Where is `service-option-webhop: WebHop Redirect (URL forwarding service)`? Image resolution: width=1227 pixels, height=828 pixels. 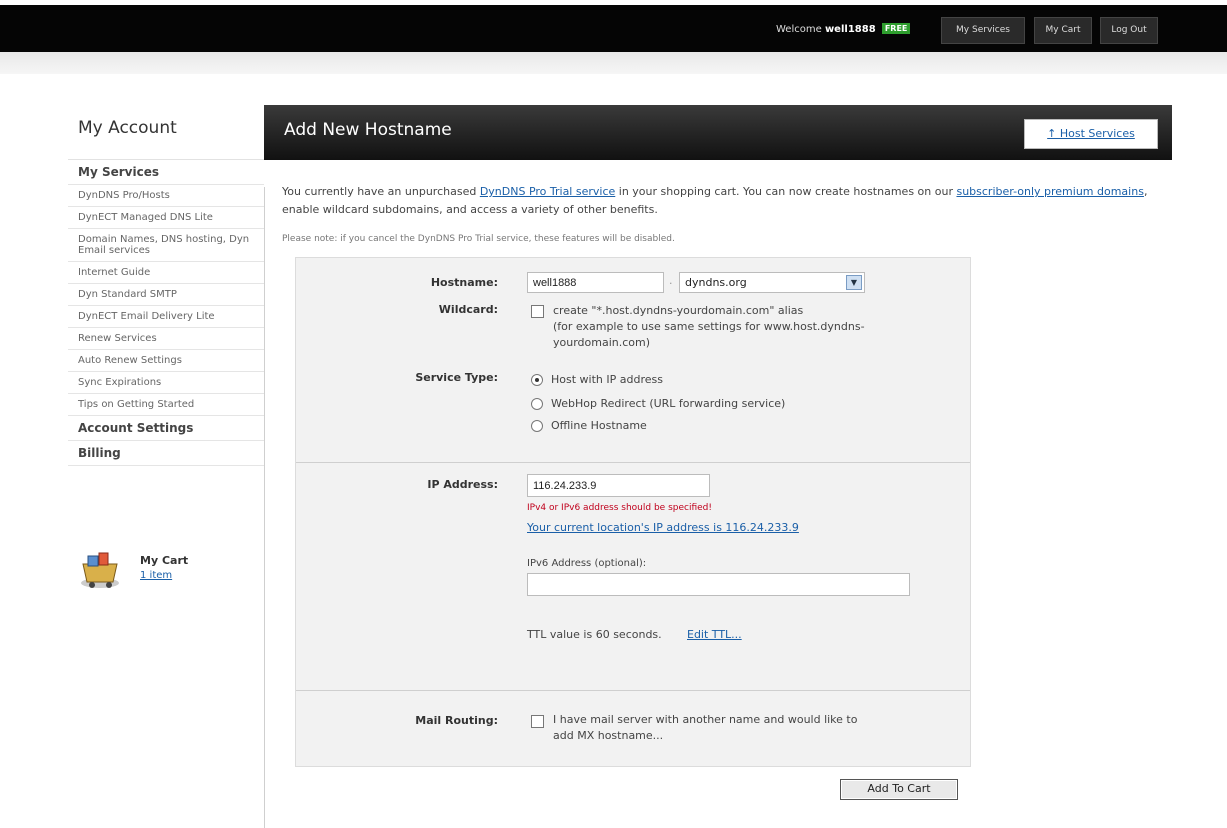
service-option-webhop: WebHop Redirect (URL forwarding service) is located at coordinates (668, 403).